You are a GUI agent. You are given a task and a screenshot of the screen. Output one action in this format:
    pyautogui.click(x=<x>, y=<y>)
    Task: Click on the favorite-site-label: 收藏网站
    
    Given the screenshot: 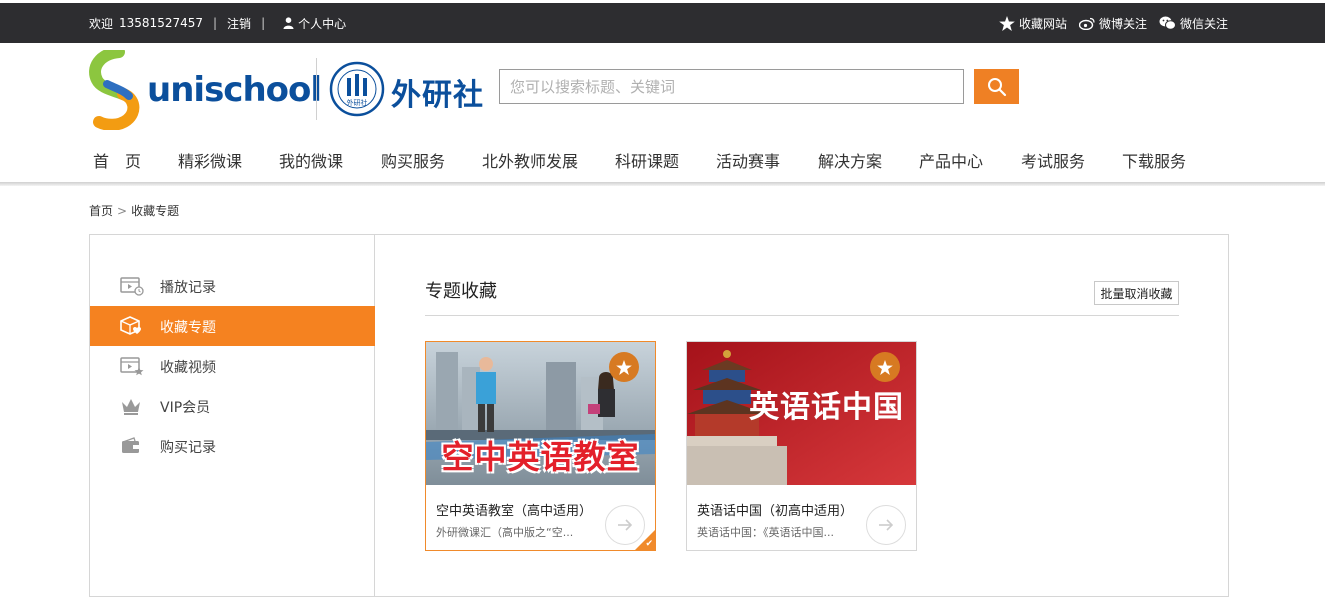 What is the action you would take?
    pyautogui.click(x=1042, y=23)
    